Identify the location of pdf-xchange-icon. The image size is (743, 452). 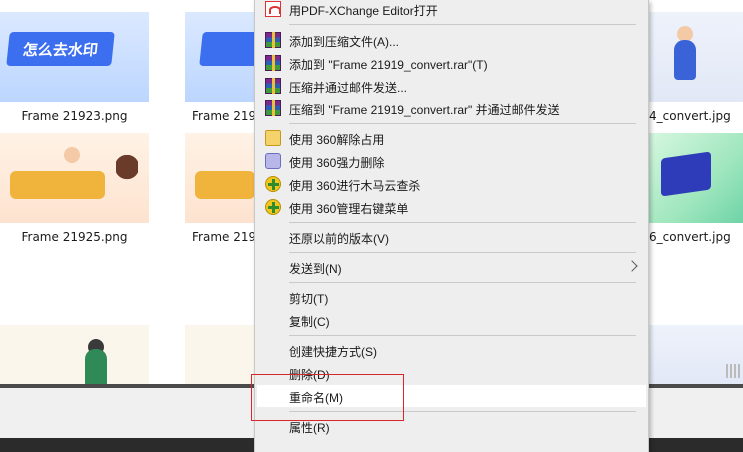
(273, 9).